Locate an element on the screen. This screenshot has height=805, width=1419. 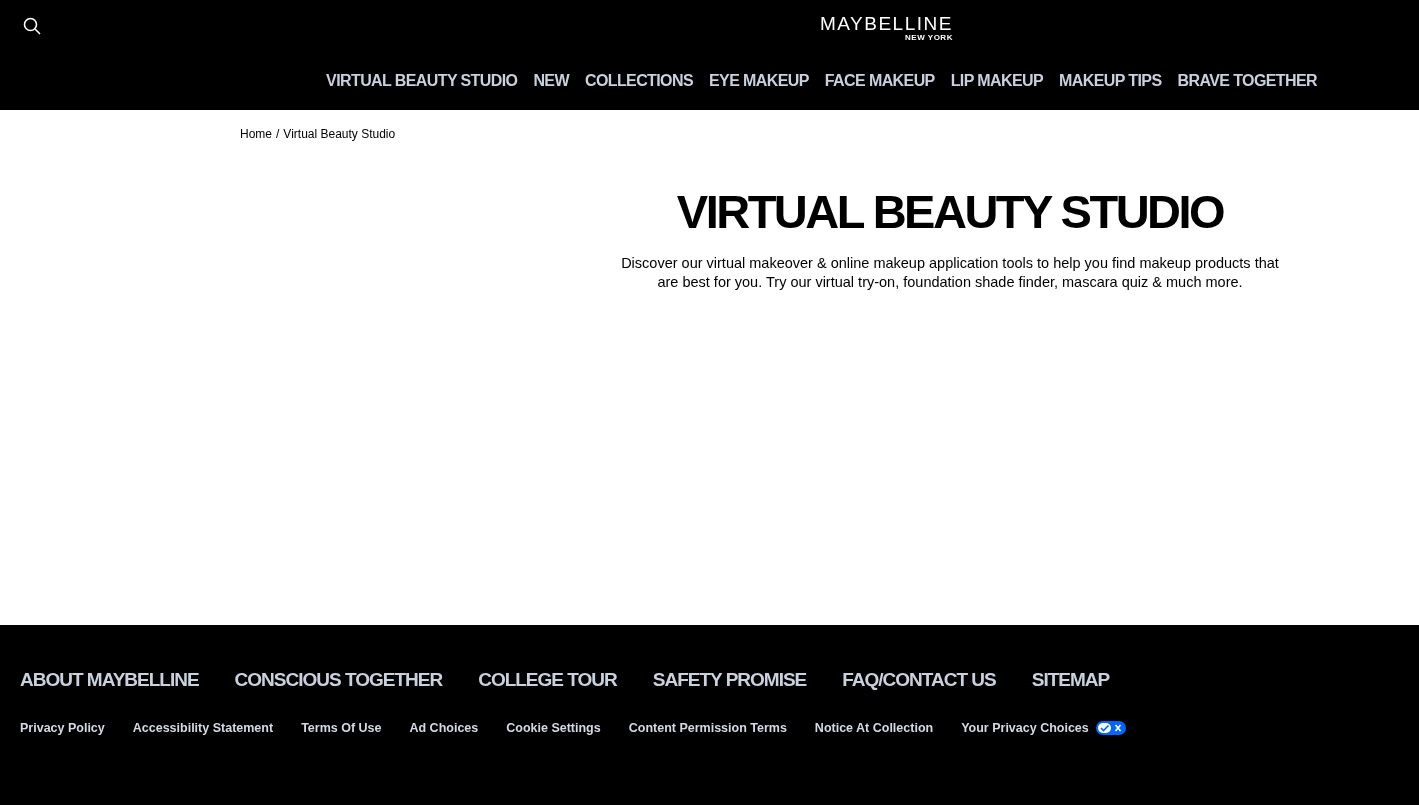
footer-link: SITEMAP is located at coordinates (1070, 680).